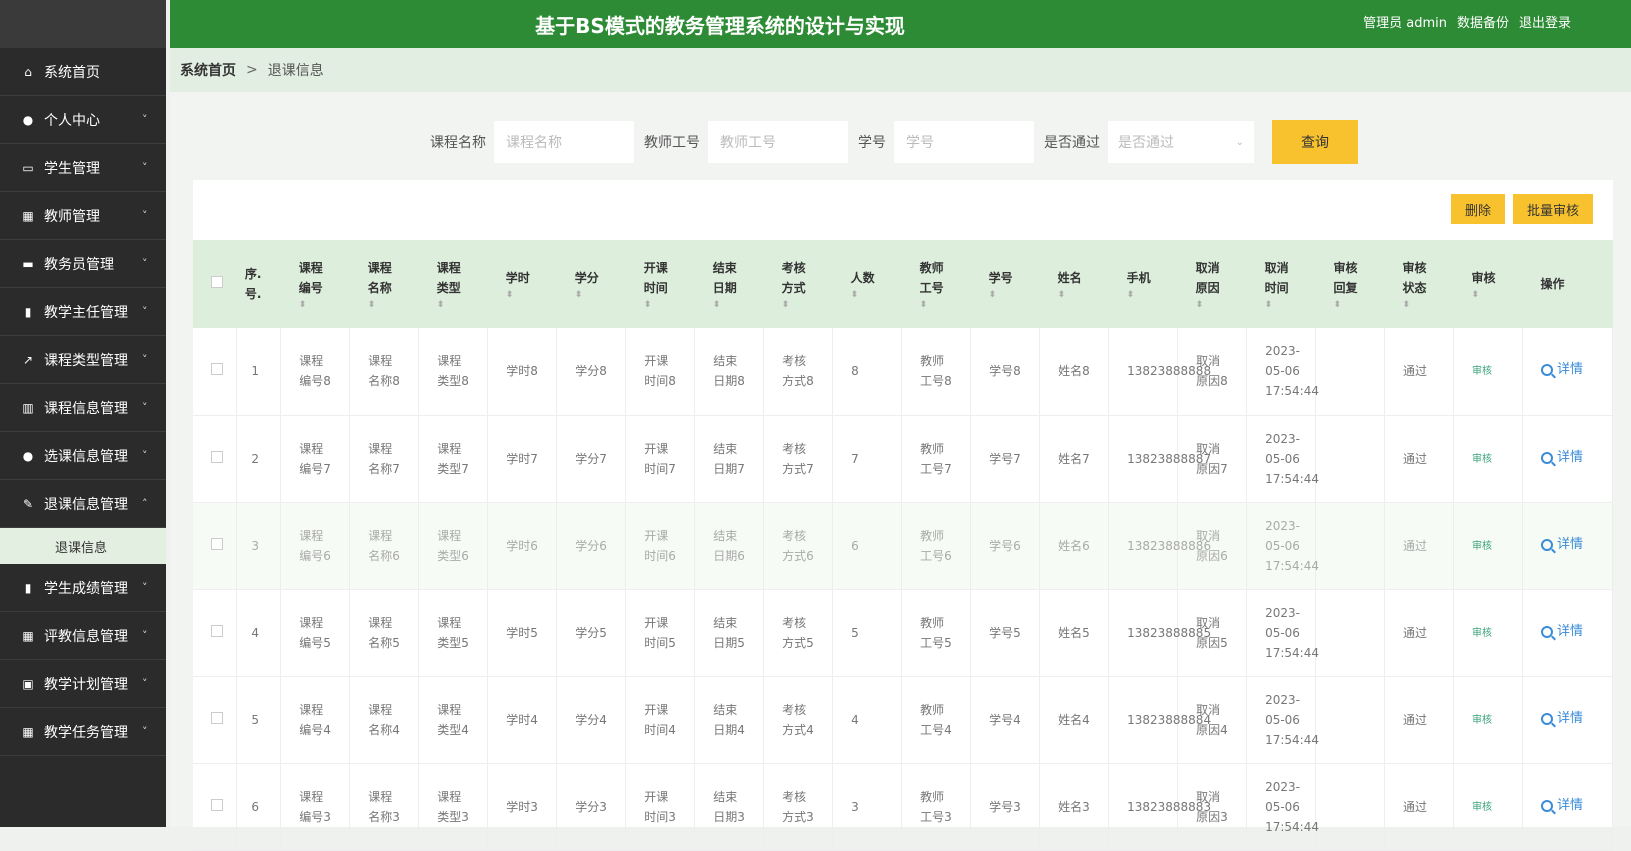 Image resolution: width=1631 pixels, height=851 pixels. I want to click on chevron-down-icon: ˅, so click(145, 587).